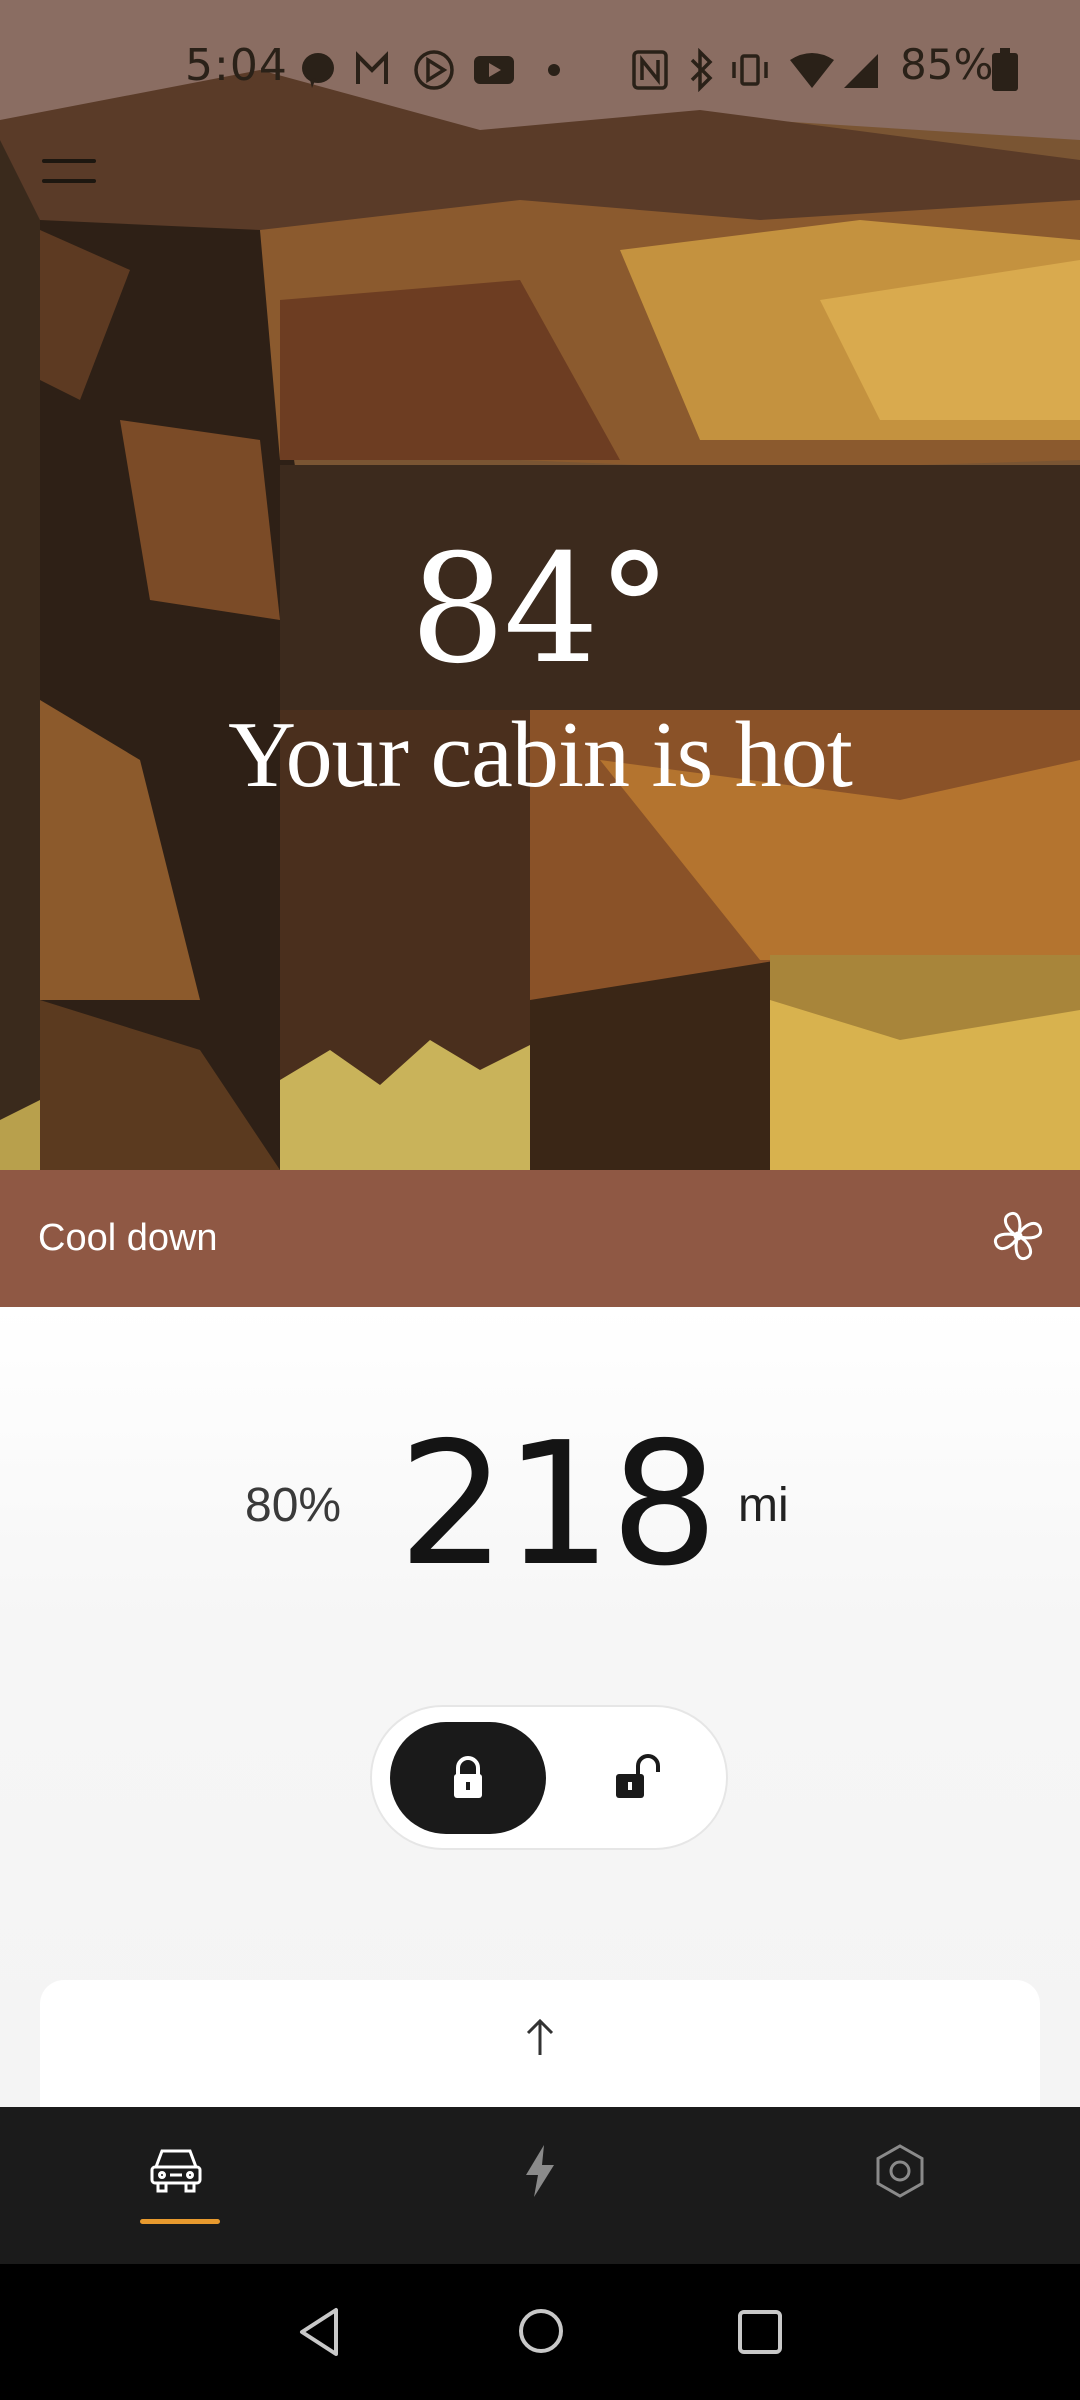  I want to click on cabin-temperature: 84°, so click(541, 610).